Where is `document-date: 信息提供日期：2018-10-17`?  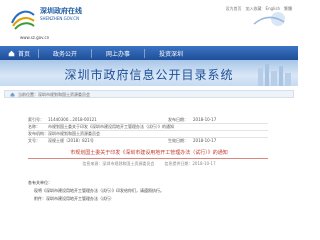
document-date: 信息提供日期：2018-10-17 is located at coordinates (190, 163).